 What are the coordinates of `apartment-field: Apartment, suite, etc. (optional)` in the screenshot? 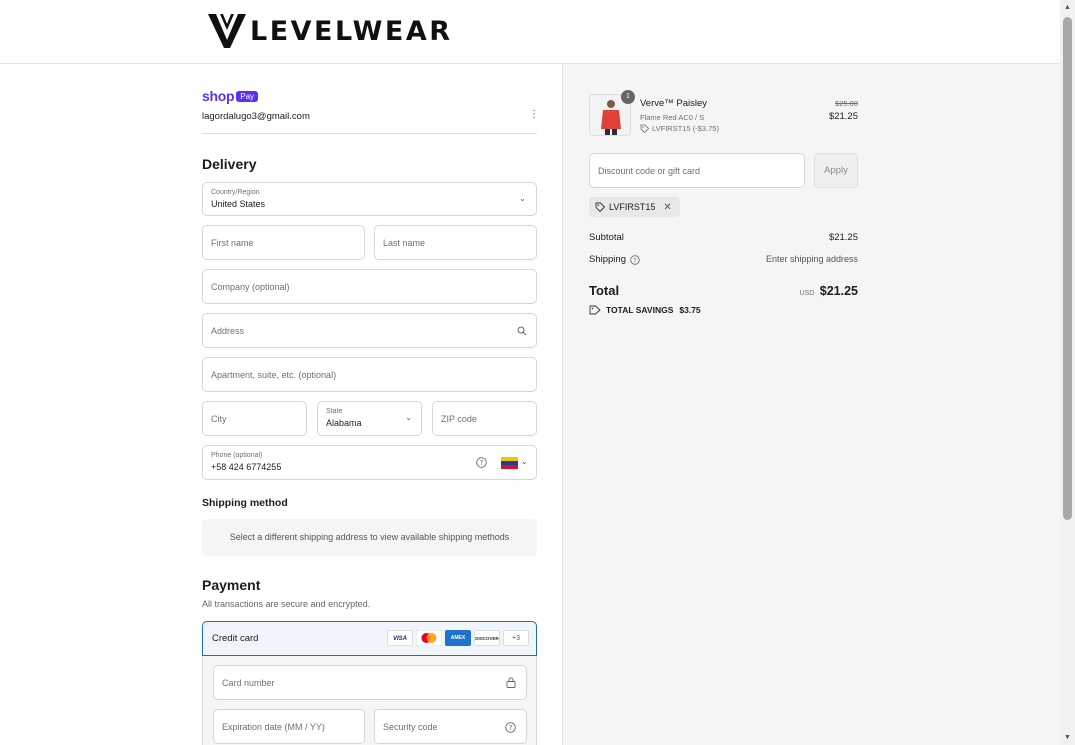 It's located at (369, 374).